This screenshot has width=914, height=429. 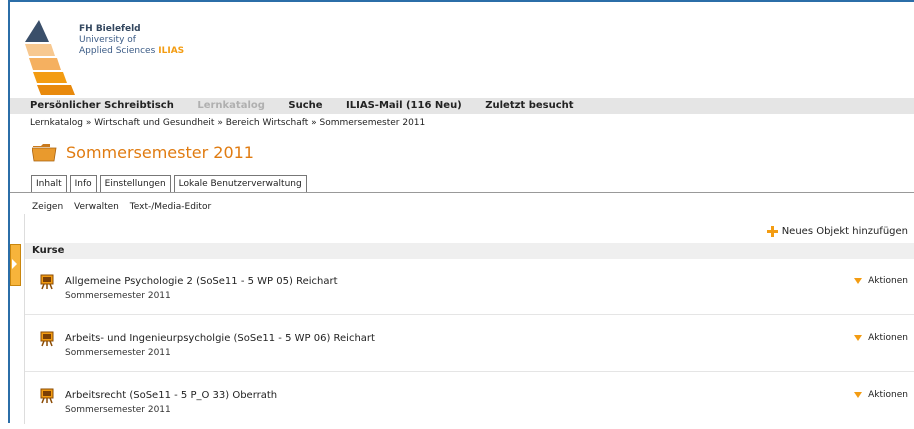 What do you see at coordinates (231, 105) in the screenshot?
I see `menu-lernkatalog: Lernkatalog` at bounding box center [231, 105].